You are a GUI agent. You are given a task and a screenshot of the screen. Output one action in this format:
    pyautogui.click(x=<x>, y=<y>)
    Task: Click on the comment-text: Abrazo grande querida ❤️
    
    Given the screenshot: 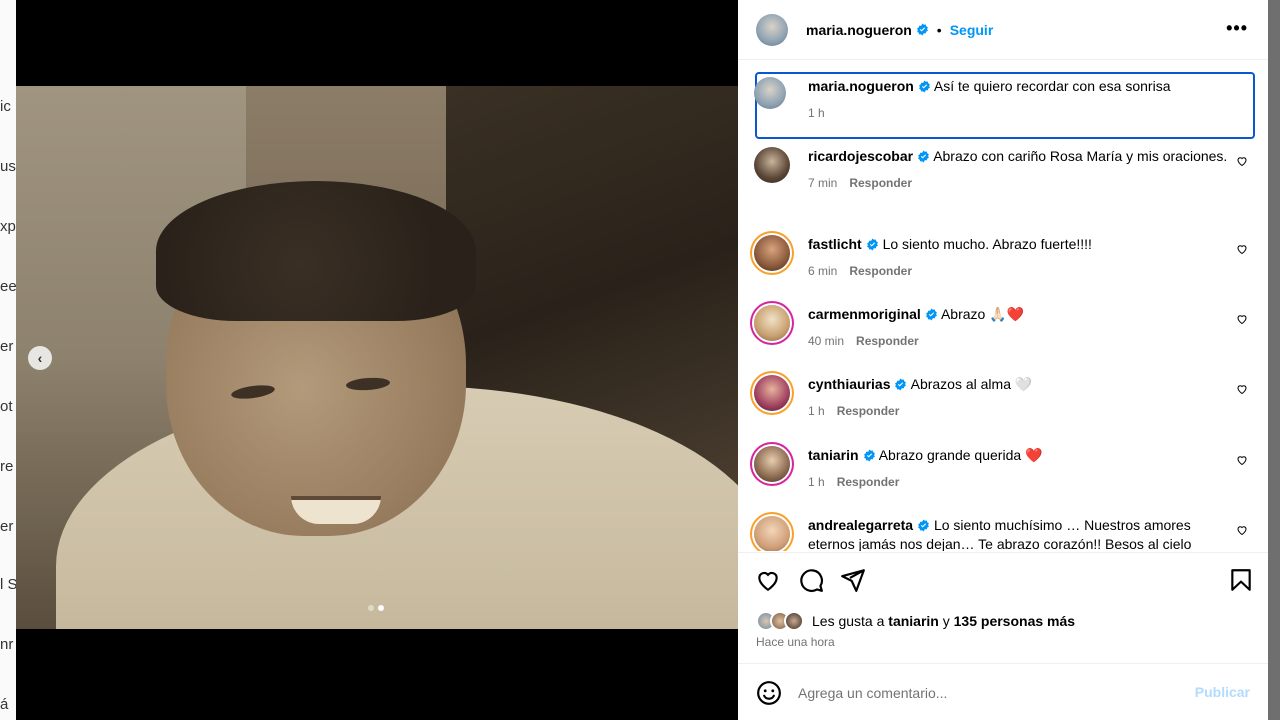 What is the action you would take?
    pyautogui.click(x=960, y=455)
    